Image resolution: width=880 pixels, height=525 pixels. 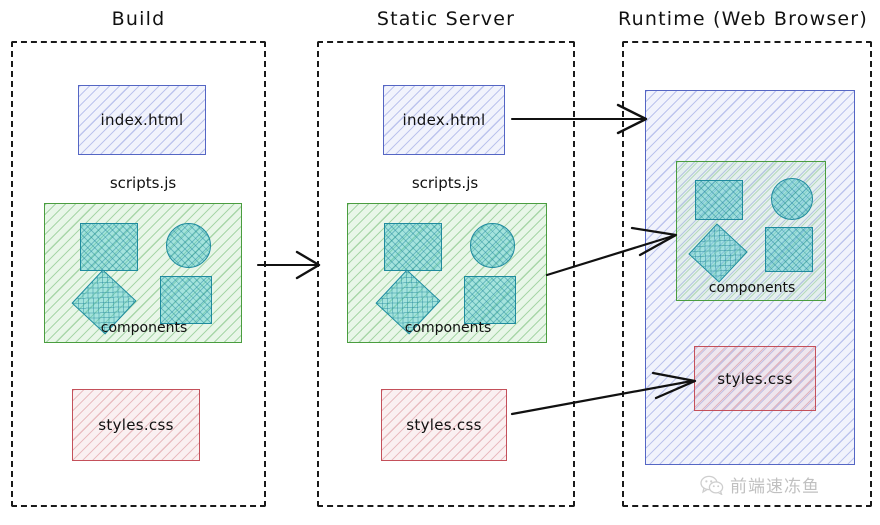 I want to click on panel-title-runtime: Runtime (Web Browser), so click(x=743, y=19).